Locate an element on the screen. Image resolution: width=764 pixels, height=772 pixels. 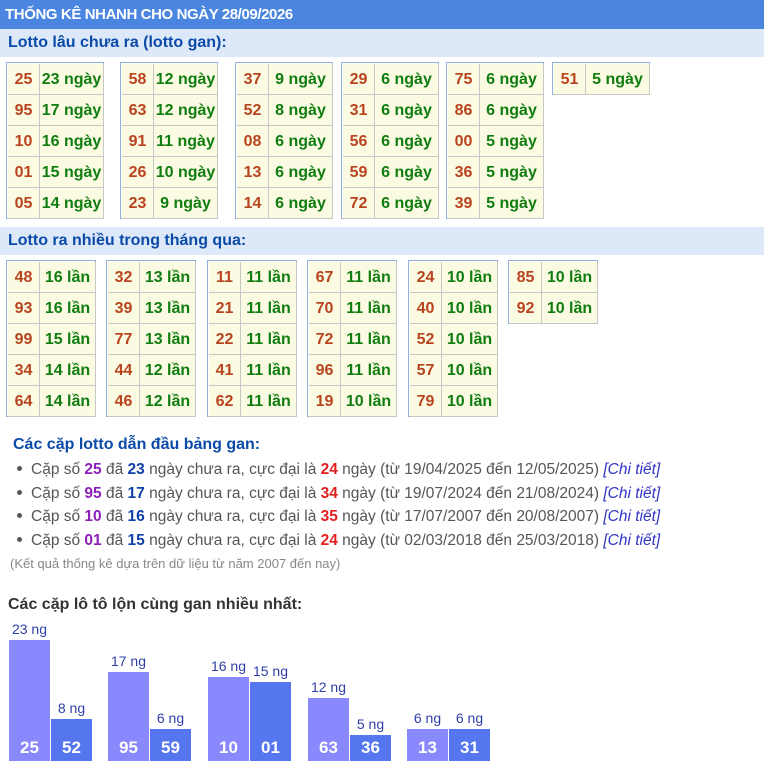
gan-number: 05 is located at coordinates (24, 203).